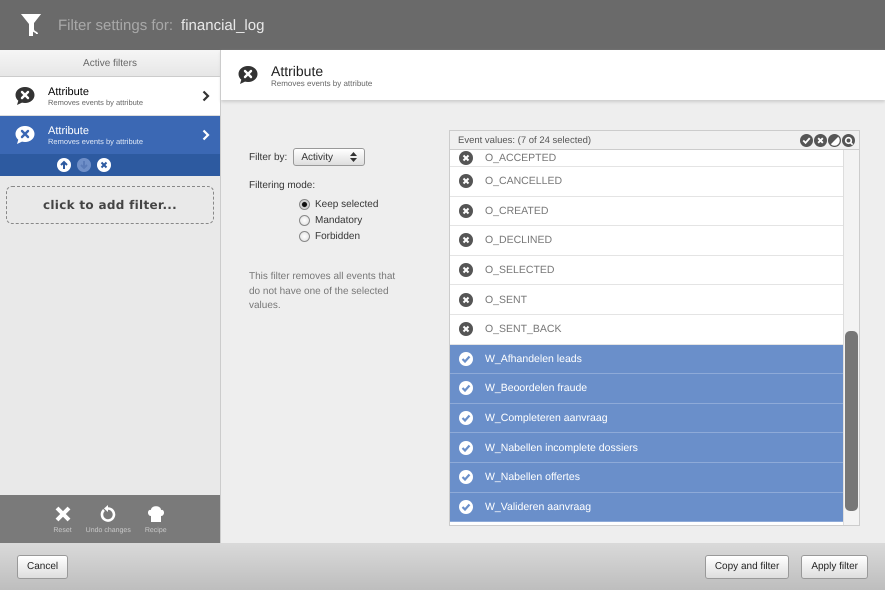 This screenshot has height=590, width=885. I want to click on updown-icon, so click(354, 157).